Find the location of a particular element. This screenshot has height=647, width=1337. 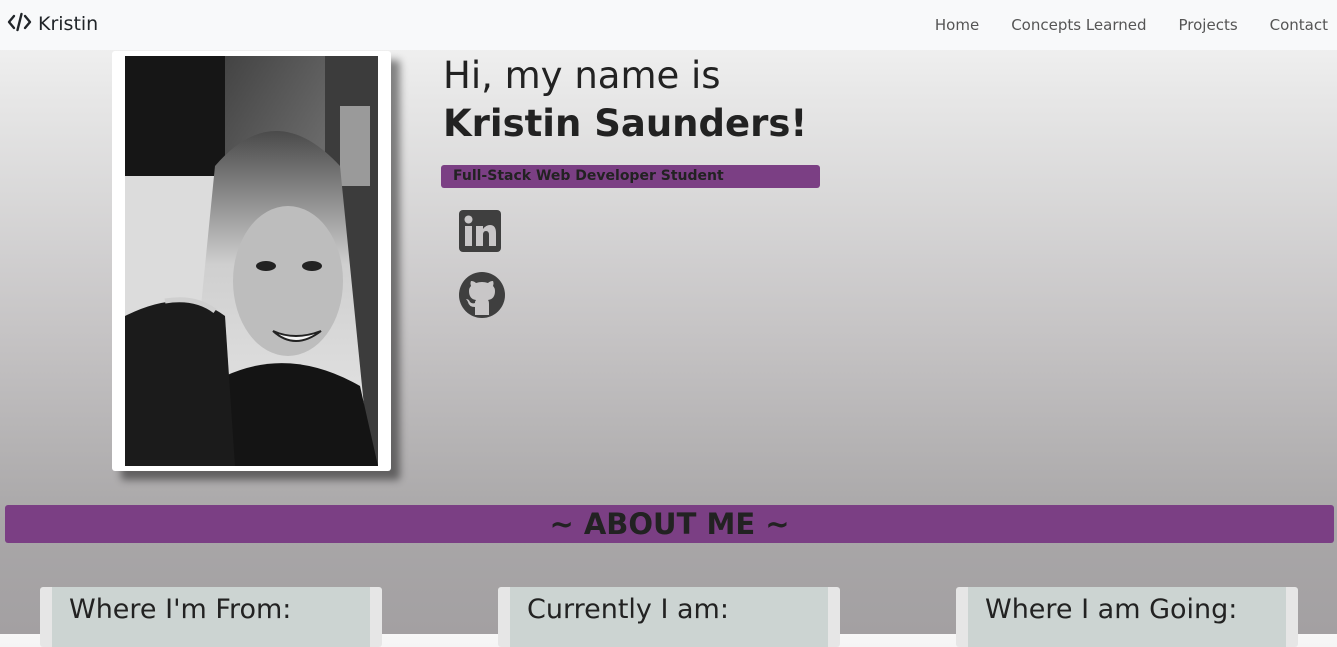

profile-photo-frame is located at coordinates (251, 261).